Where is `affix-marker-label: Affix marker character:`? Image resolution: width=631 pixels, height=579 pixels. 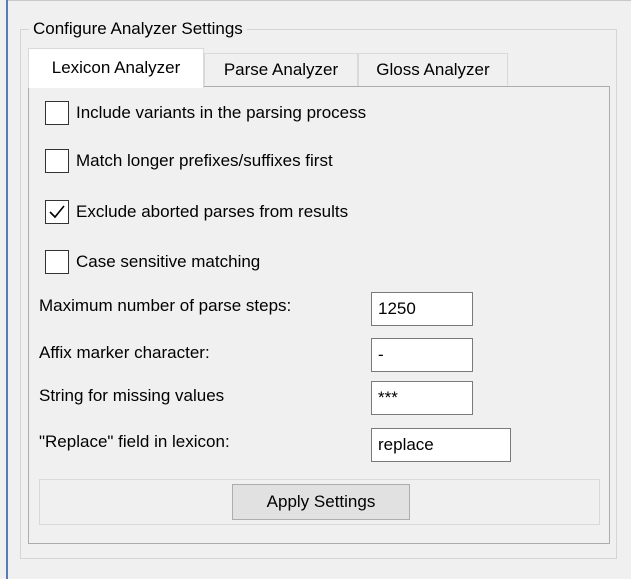 affix-marker-label: Affix marker character: is located at coordinates (124, 352).